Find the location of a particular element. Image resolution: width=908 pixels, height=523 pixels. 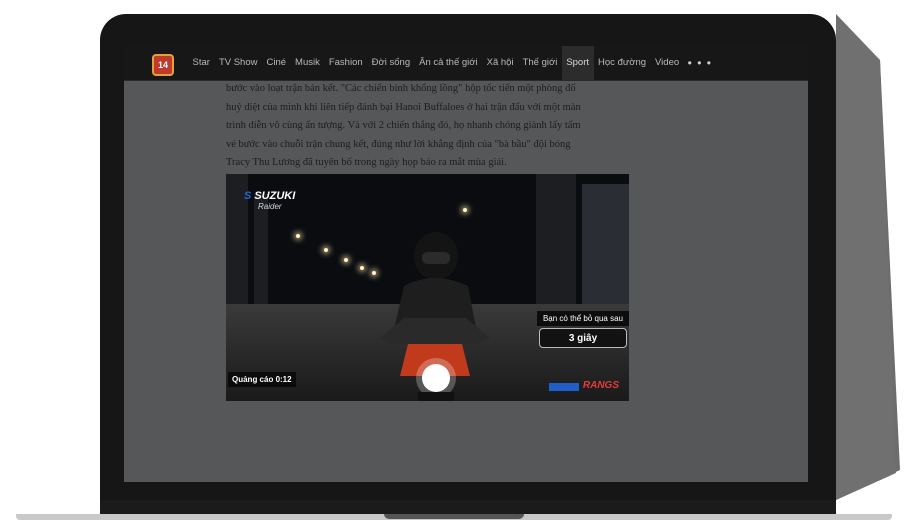

sponsor-tagline: Raider is located at coordinates (270, 206).